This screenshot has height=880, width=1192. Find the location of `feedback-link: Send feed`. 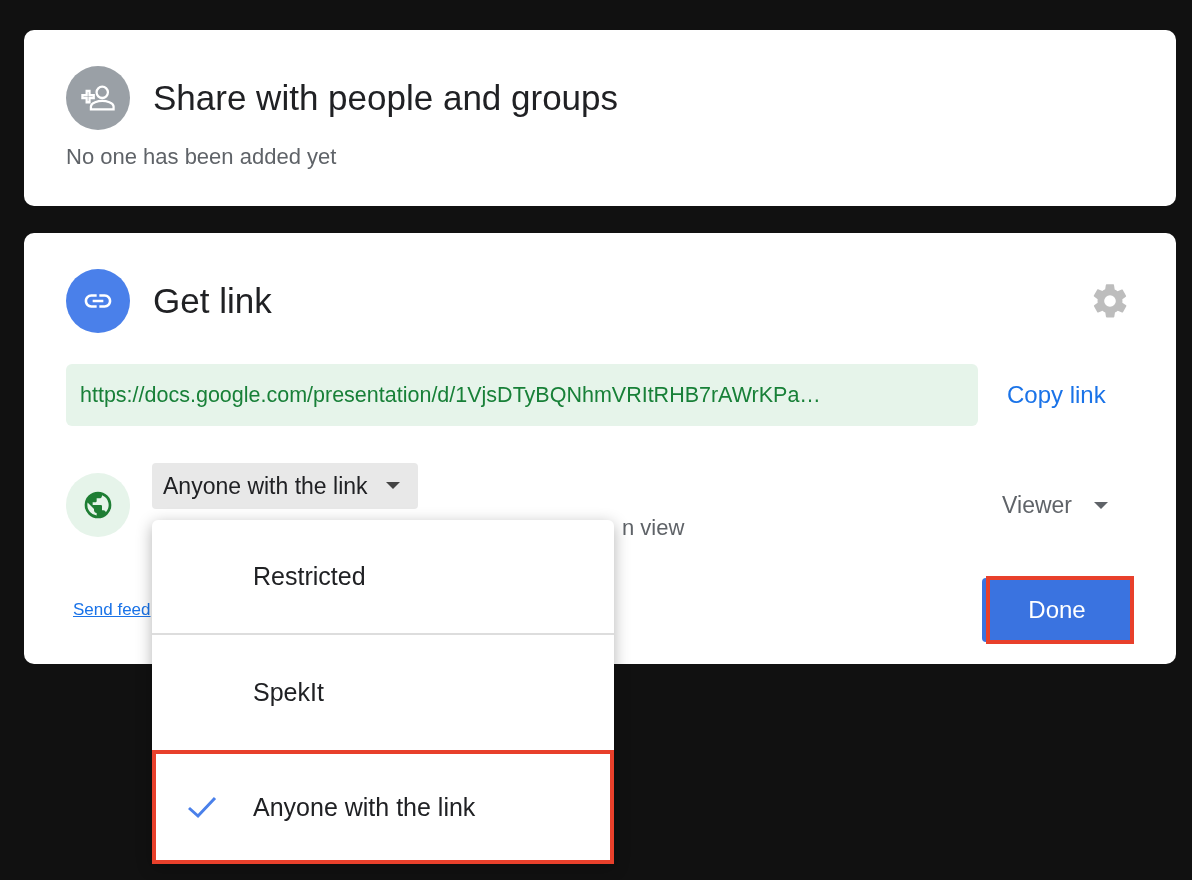

feedback-link: Send feed is located at coordinates (112, 610).